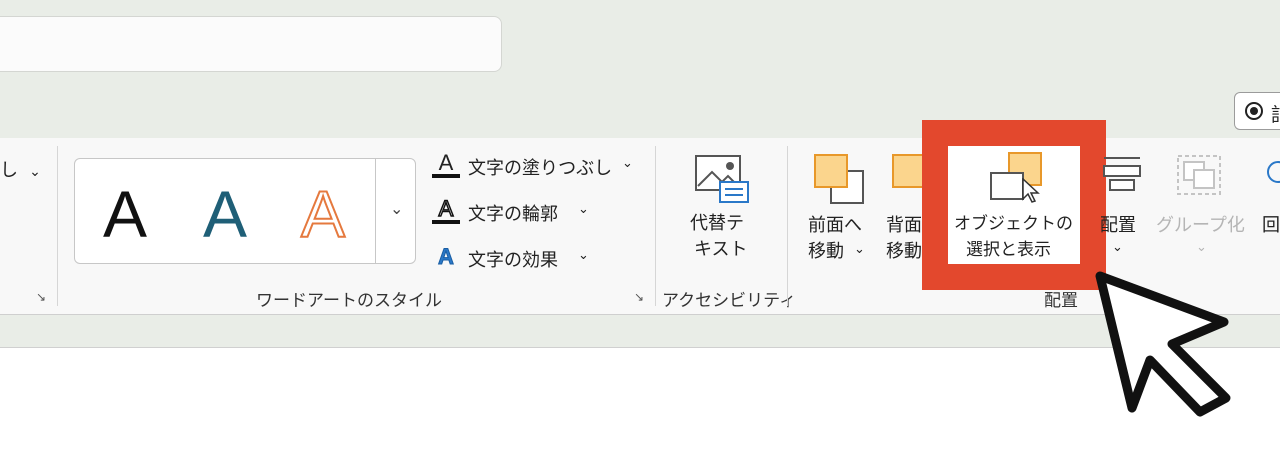  I want to click on group-label-accessibility: アクセシビリティ, so click(729, 301).